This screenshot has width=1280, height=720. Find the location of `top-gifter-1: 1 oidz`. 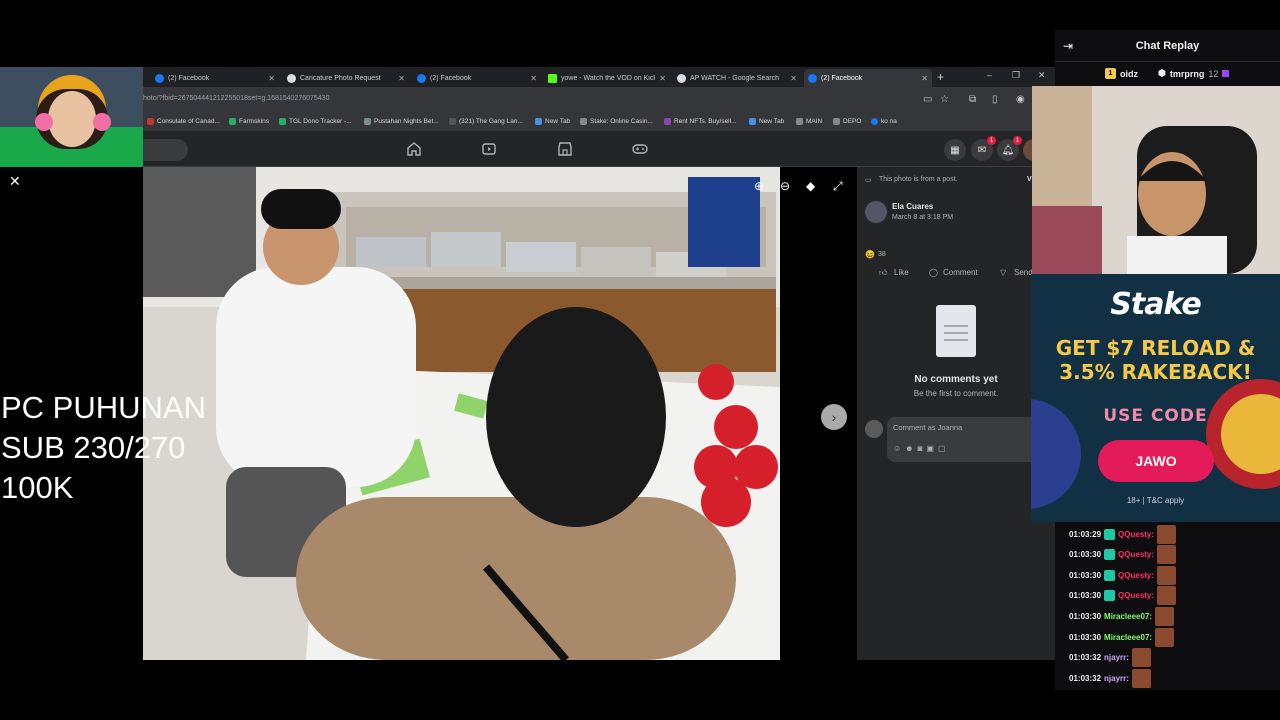

top-gifter-1: 1 oidz is located at coordinates (1121, 73).